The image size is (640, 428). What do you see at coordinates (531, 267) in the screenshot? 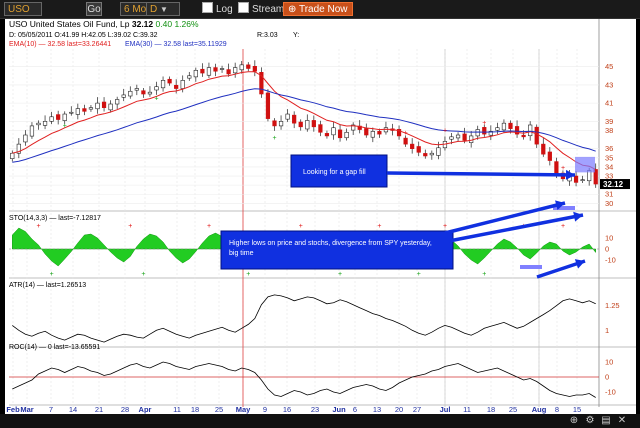
I see `sto-low-highlight` at bounding box center [531, 267].